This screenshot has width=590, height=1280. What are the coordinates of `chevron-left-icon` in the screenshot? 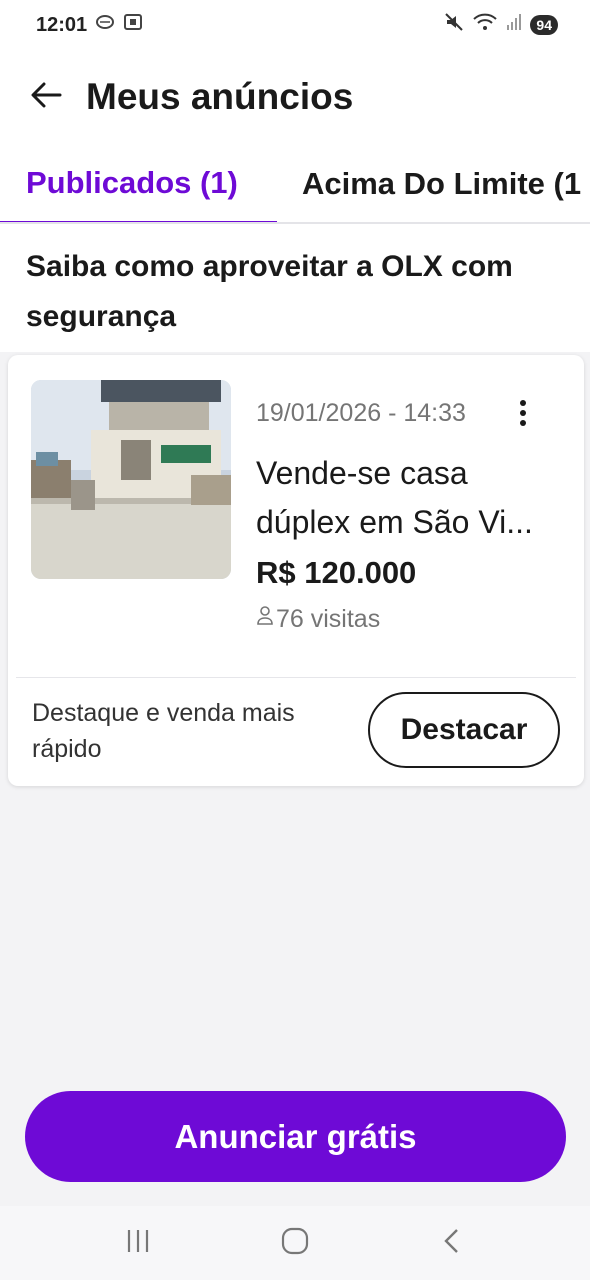 It's located at (452, 1243).